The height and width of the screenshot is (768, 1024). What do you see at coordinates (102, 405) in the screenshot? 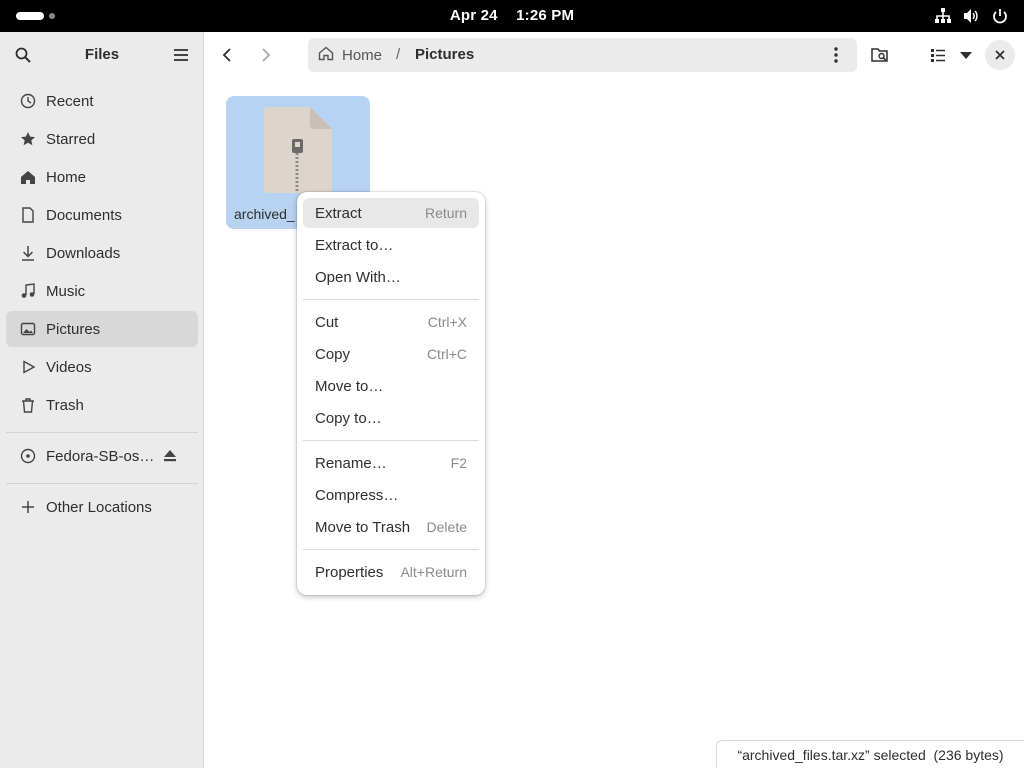
I see `sidebar-item-trash: Trash` at bounding box center [102, 405].